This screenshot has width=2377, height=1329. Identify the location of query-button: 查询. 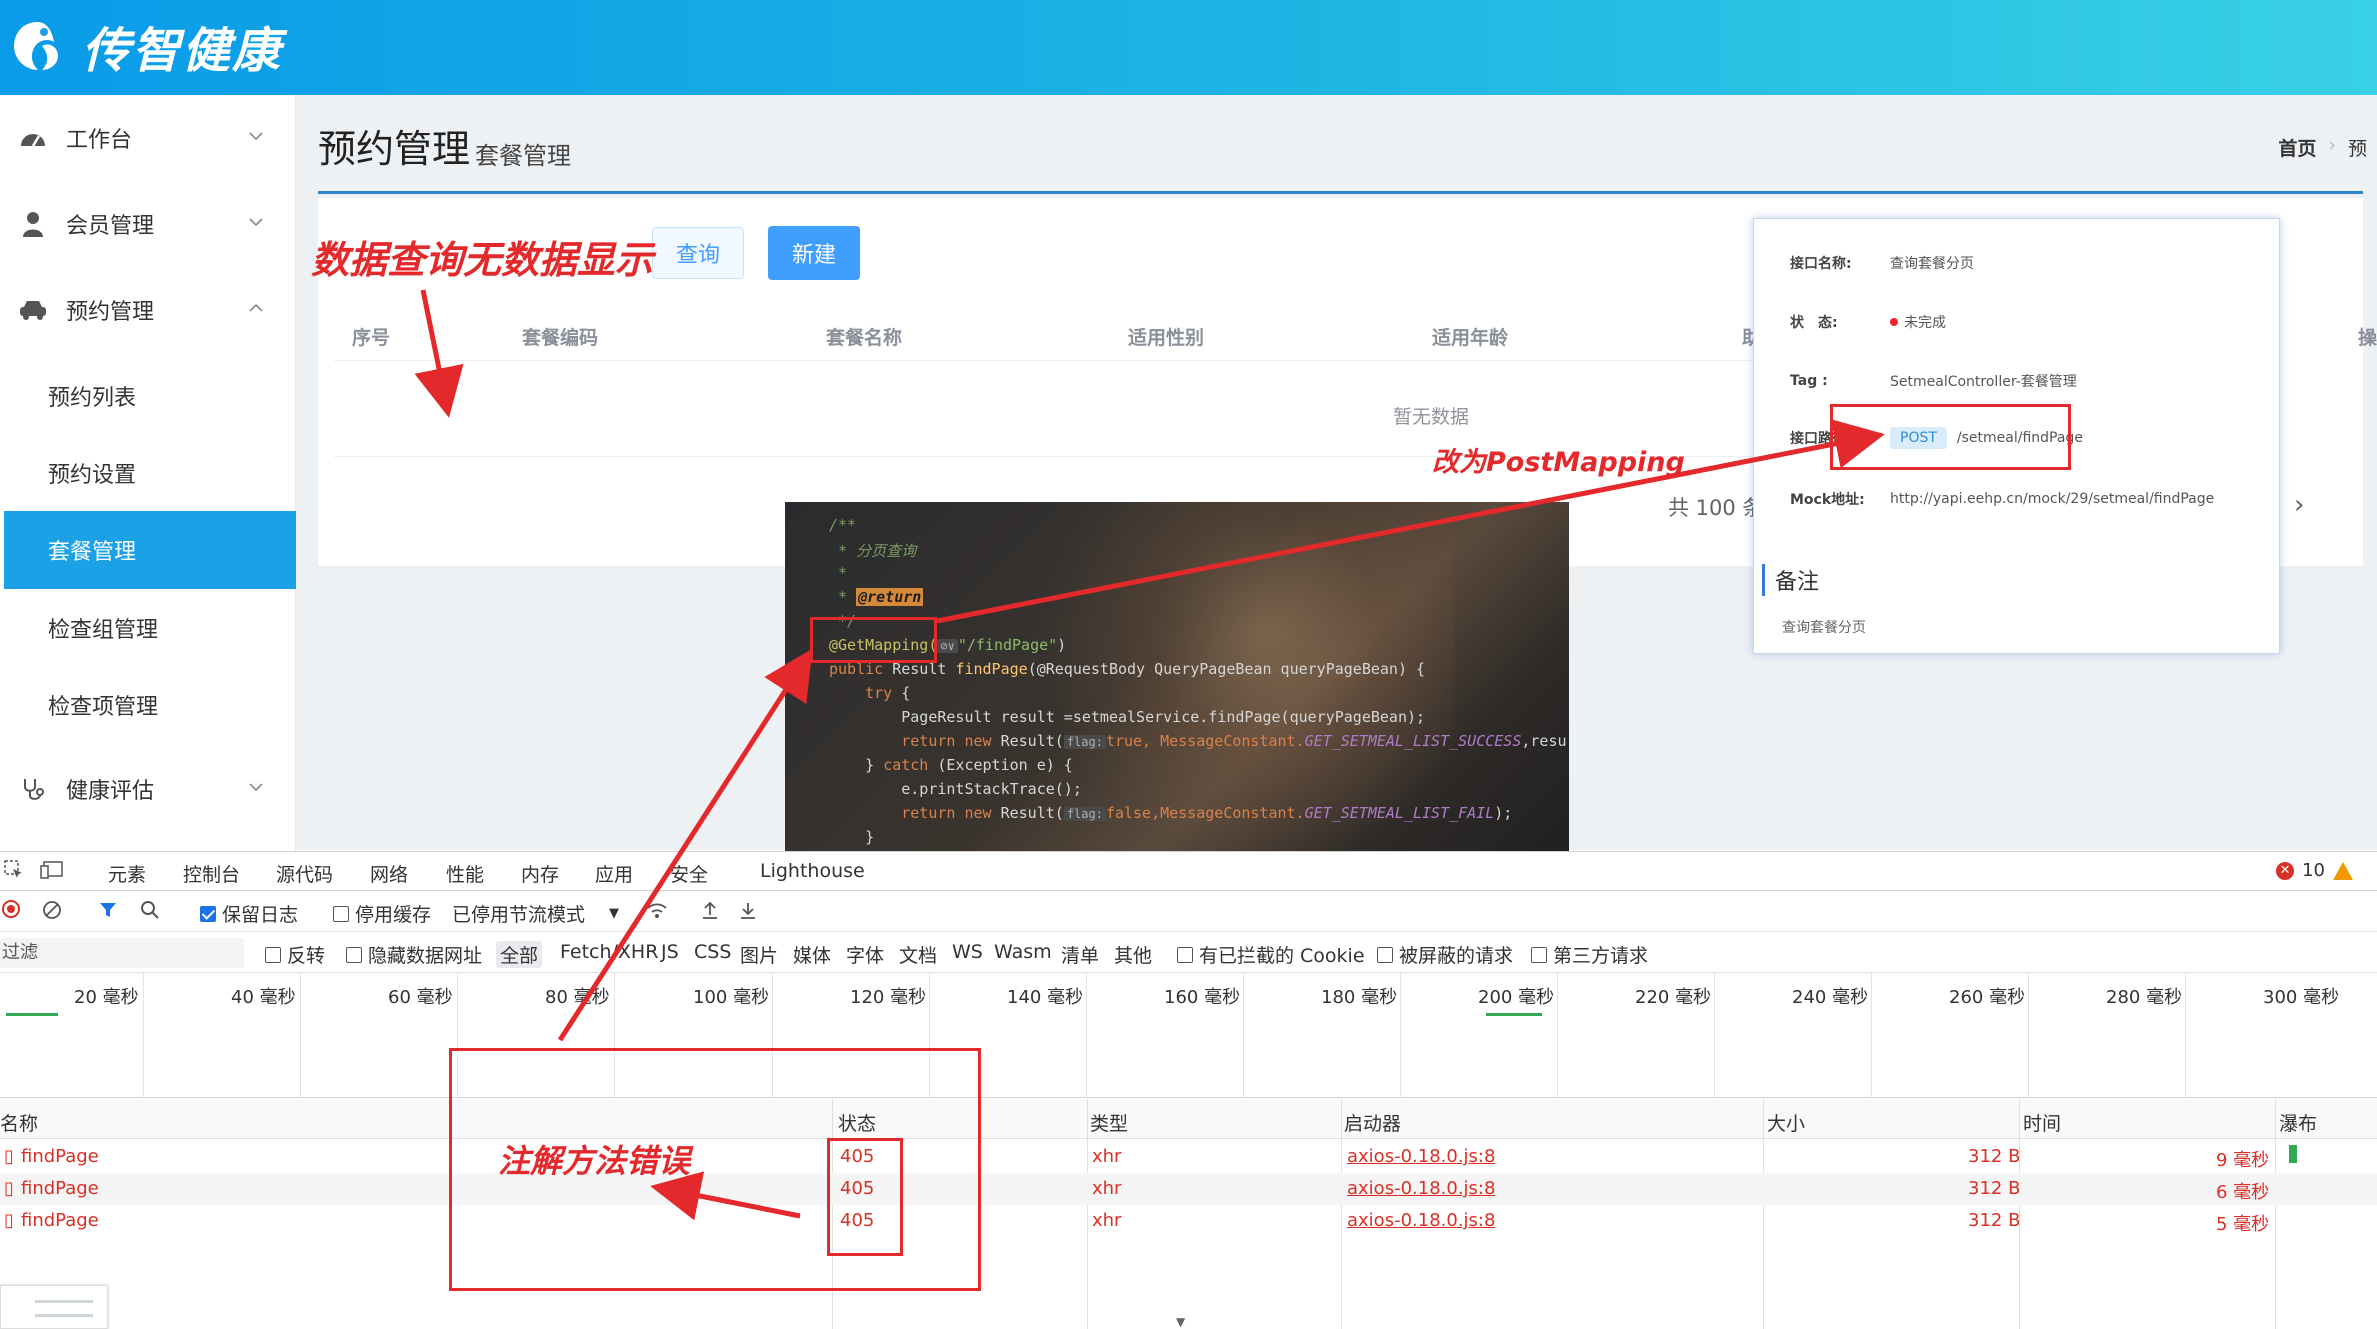
(698, 253).